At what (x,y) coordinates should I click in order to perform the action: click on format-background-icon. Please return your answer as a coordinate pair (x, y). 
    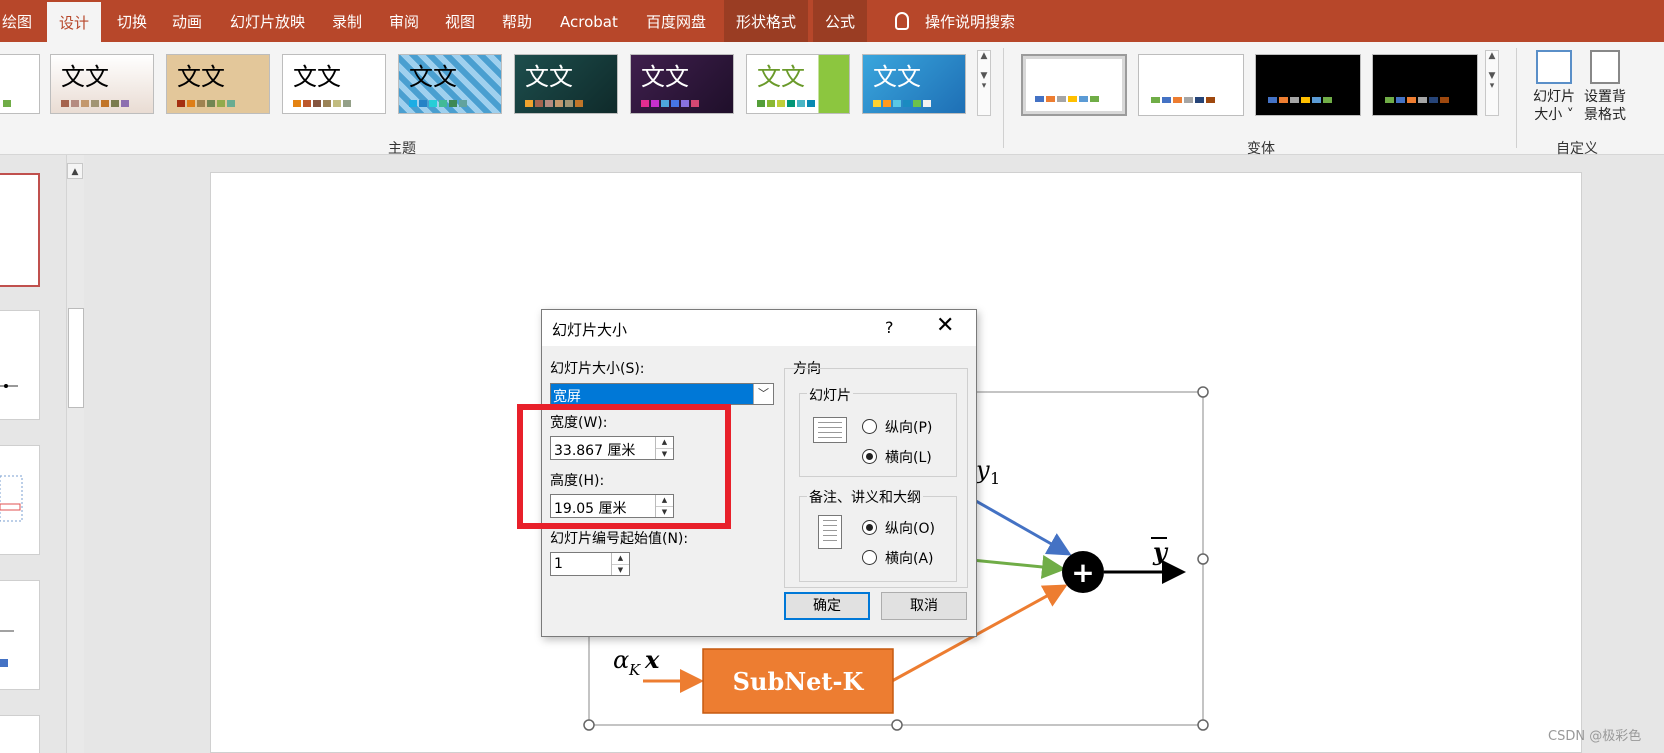
    Looking at the image, I should click on (1605, 67).